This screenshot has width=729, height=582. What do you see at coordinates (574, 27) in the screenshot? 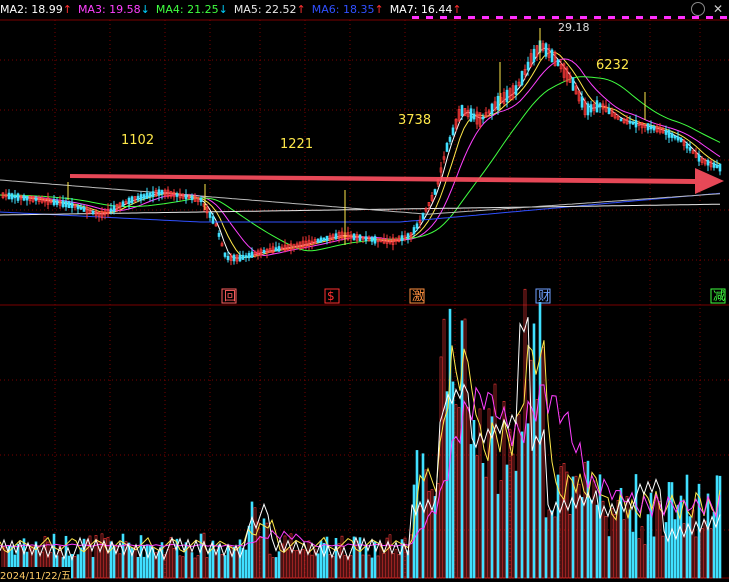
I see `high-price-label: 29.18` at bounding box center [574, 27].